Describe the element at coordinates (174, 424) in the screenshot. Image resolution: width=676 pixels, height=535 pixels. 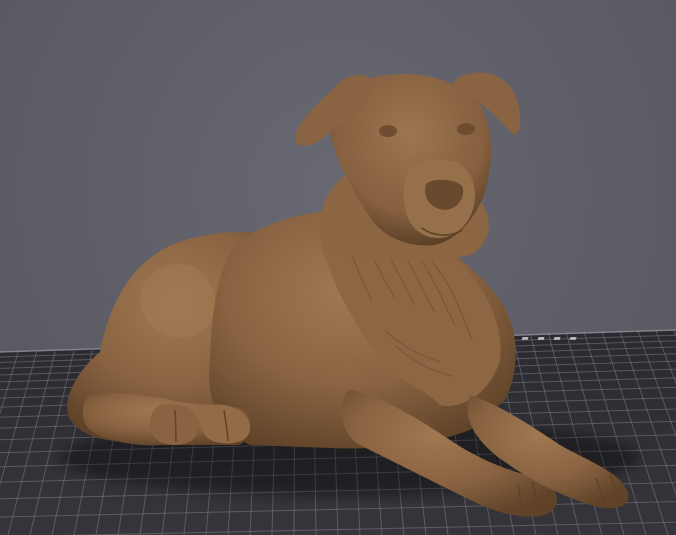
I see `dog-paw-left` at that location.